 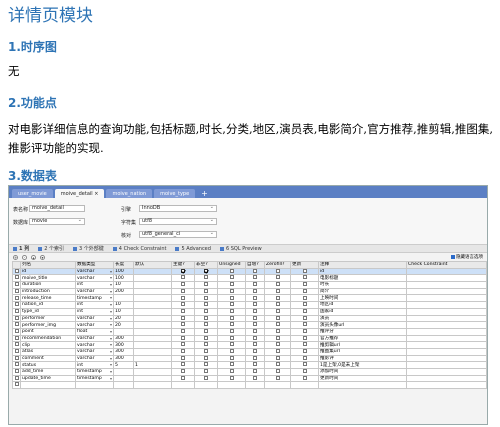 I want to click on table-row: add_timetimestamp 添加时间, so click(x=249, y=372).